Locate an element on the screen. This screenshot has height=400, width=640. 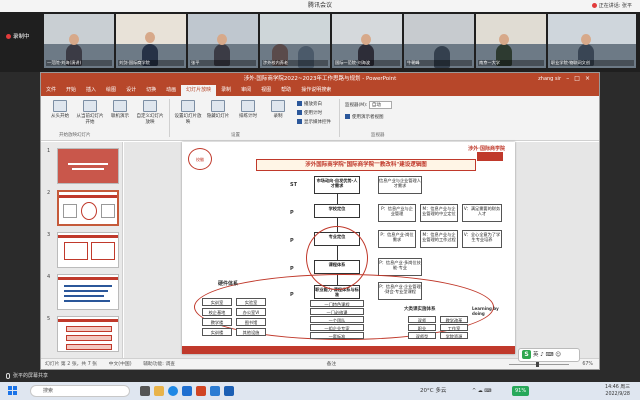
recording-badge: 录制中 is located at coordinates (18, 36).